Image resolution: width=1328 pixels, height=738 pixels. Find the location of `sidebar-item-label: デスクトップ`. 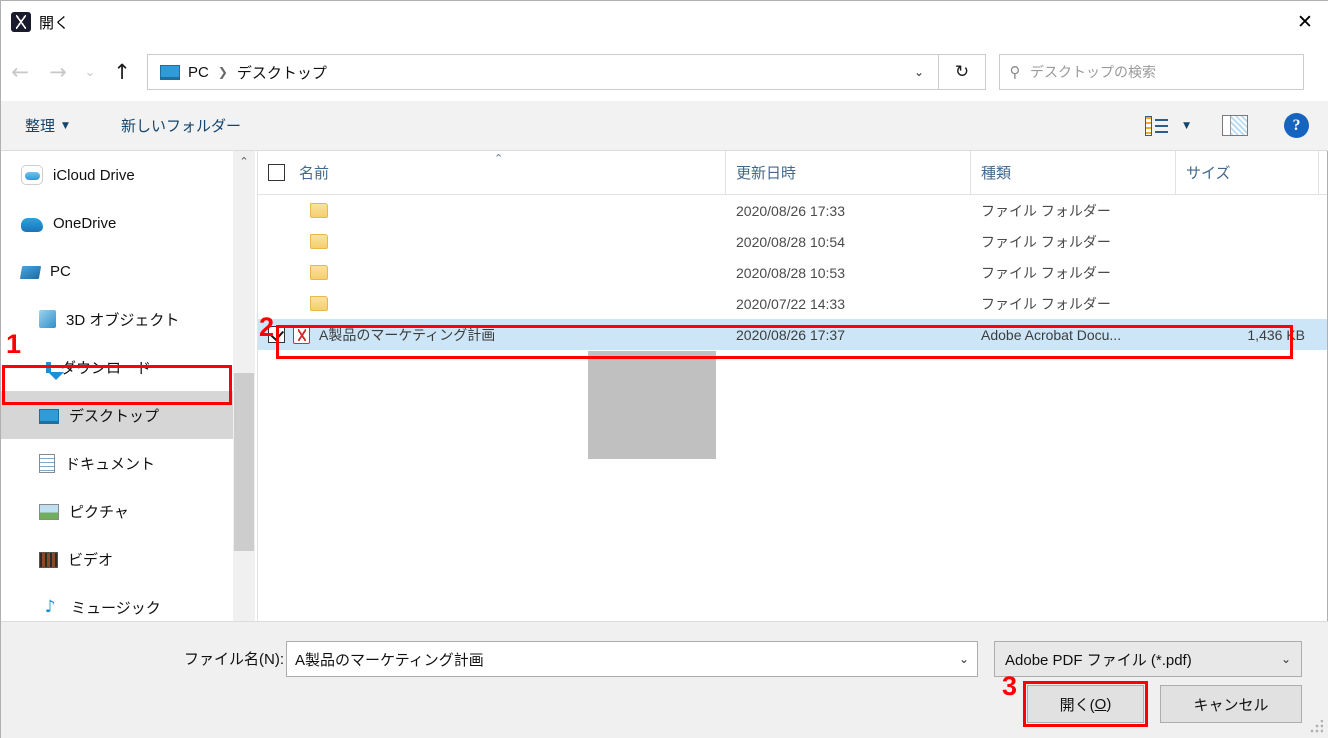

sidebar-item-label: デスクトップ is located at coordinates (114, 416).